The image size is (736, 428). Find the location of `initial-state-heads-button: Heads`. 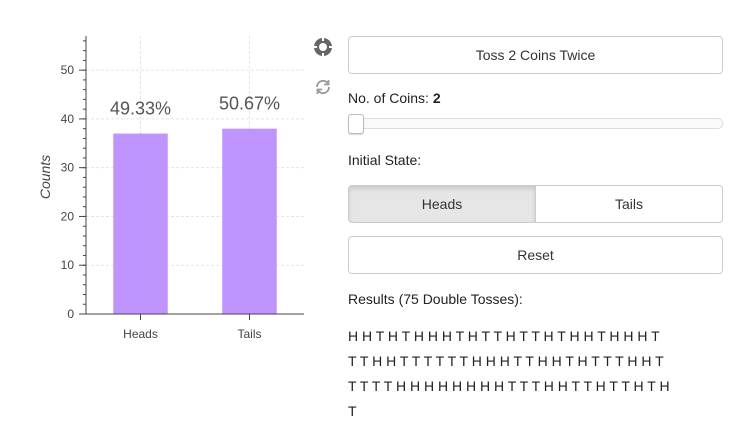

initial-state-heads-button: Heads is located at coordinates (442, 204).